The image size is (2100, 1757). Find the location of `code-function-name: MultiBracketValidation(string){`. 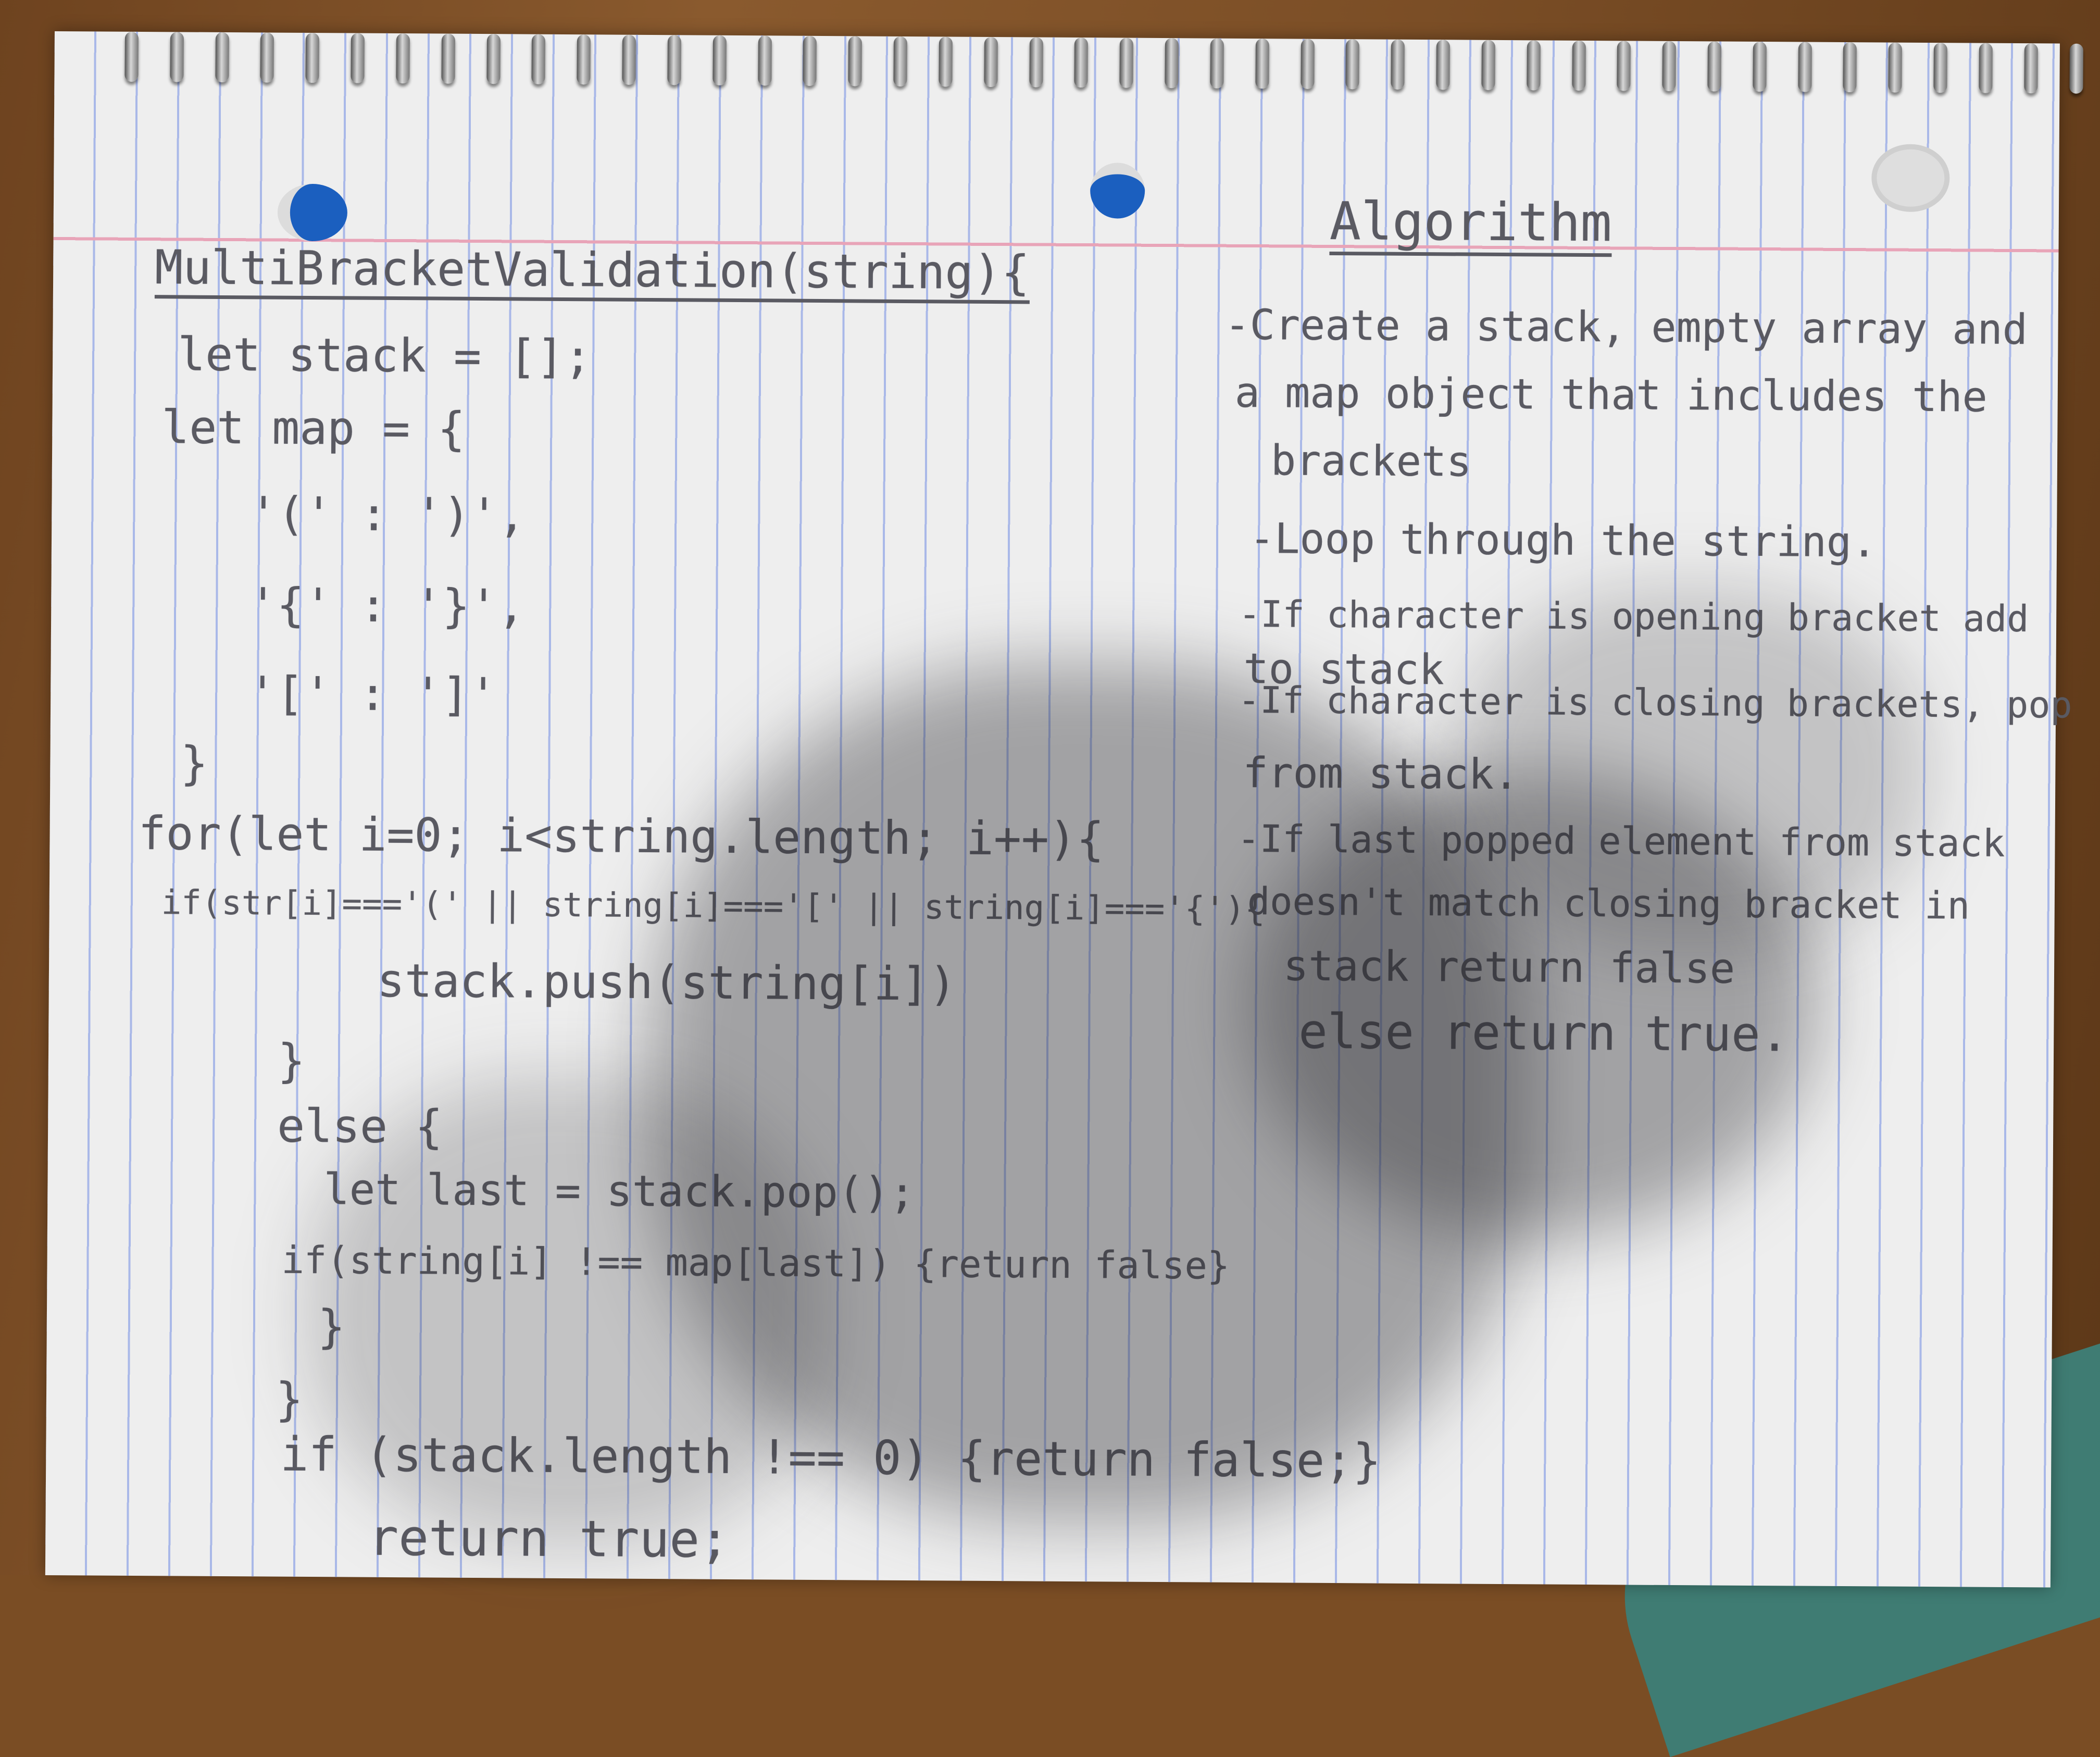

code-function-name: MultiBracketValidation(string){ is located at coordinates (592, 272).